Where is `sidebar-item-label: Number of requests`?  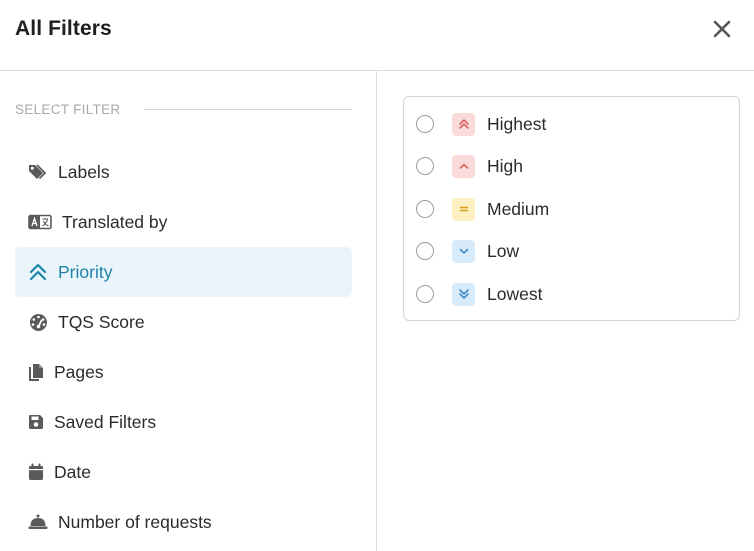 sidebar-item-label: Number of requests is located at coordinates (135, 521).